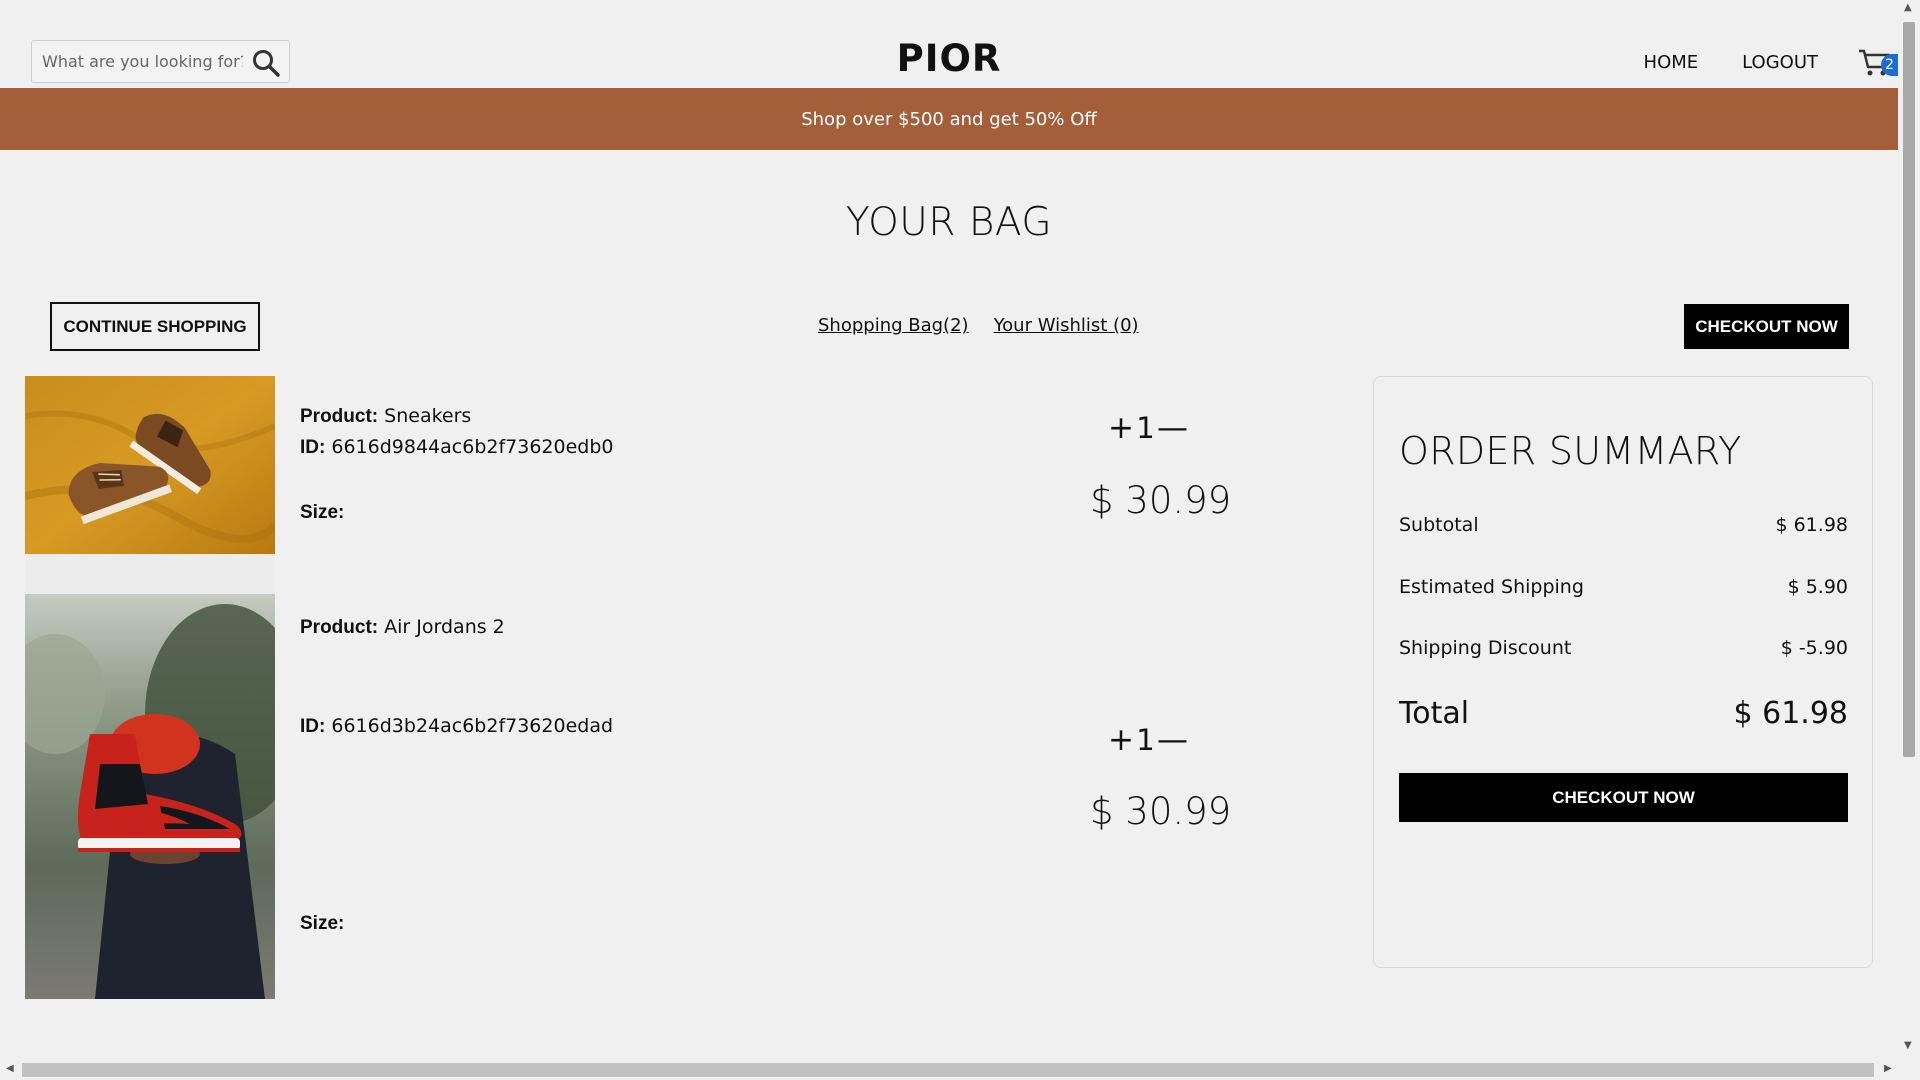 Image resolution: width=1920 pixels, height=1080 pixels. What do you see at coordinates (1766, 326) in the screenshot?
I see `checkout-now-button: CHECKOUT NOW` at bounding box center [1766, 326].